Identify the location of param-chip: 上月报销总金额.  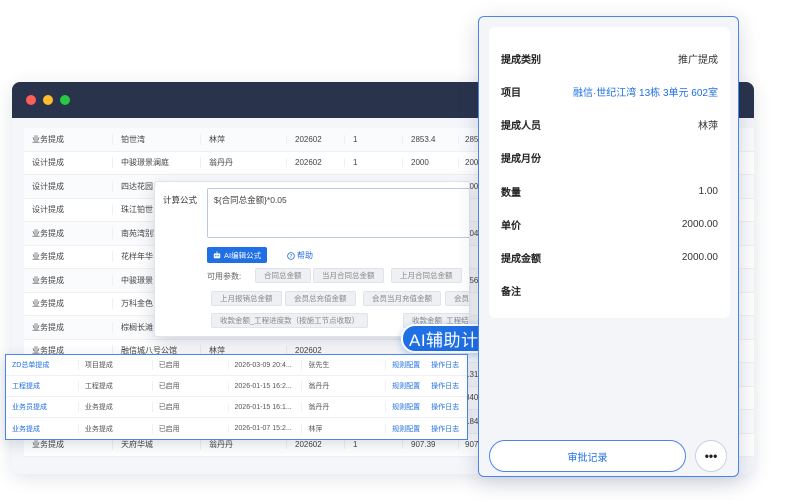
(246, 298).